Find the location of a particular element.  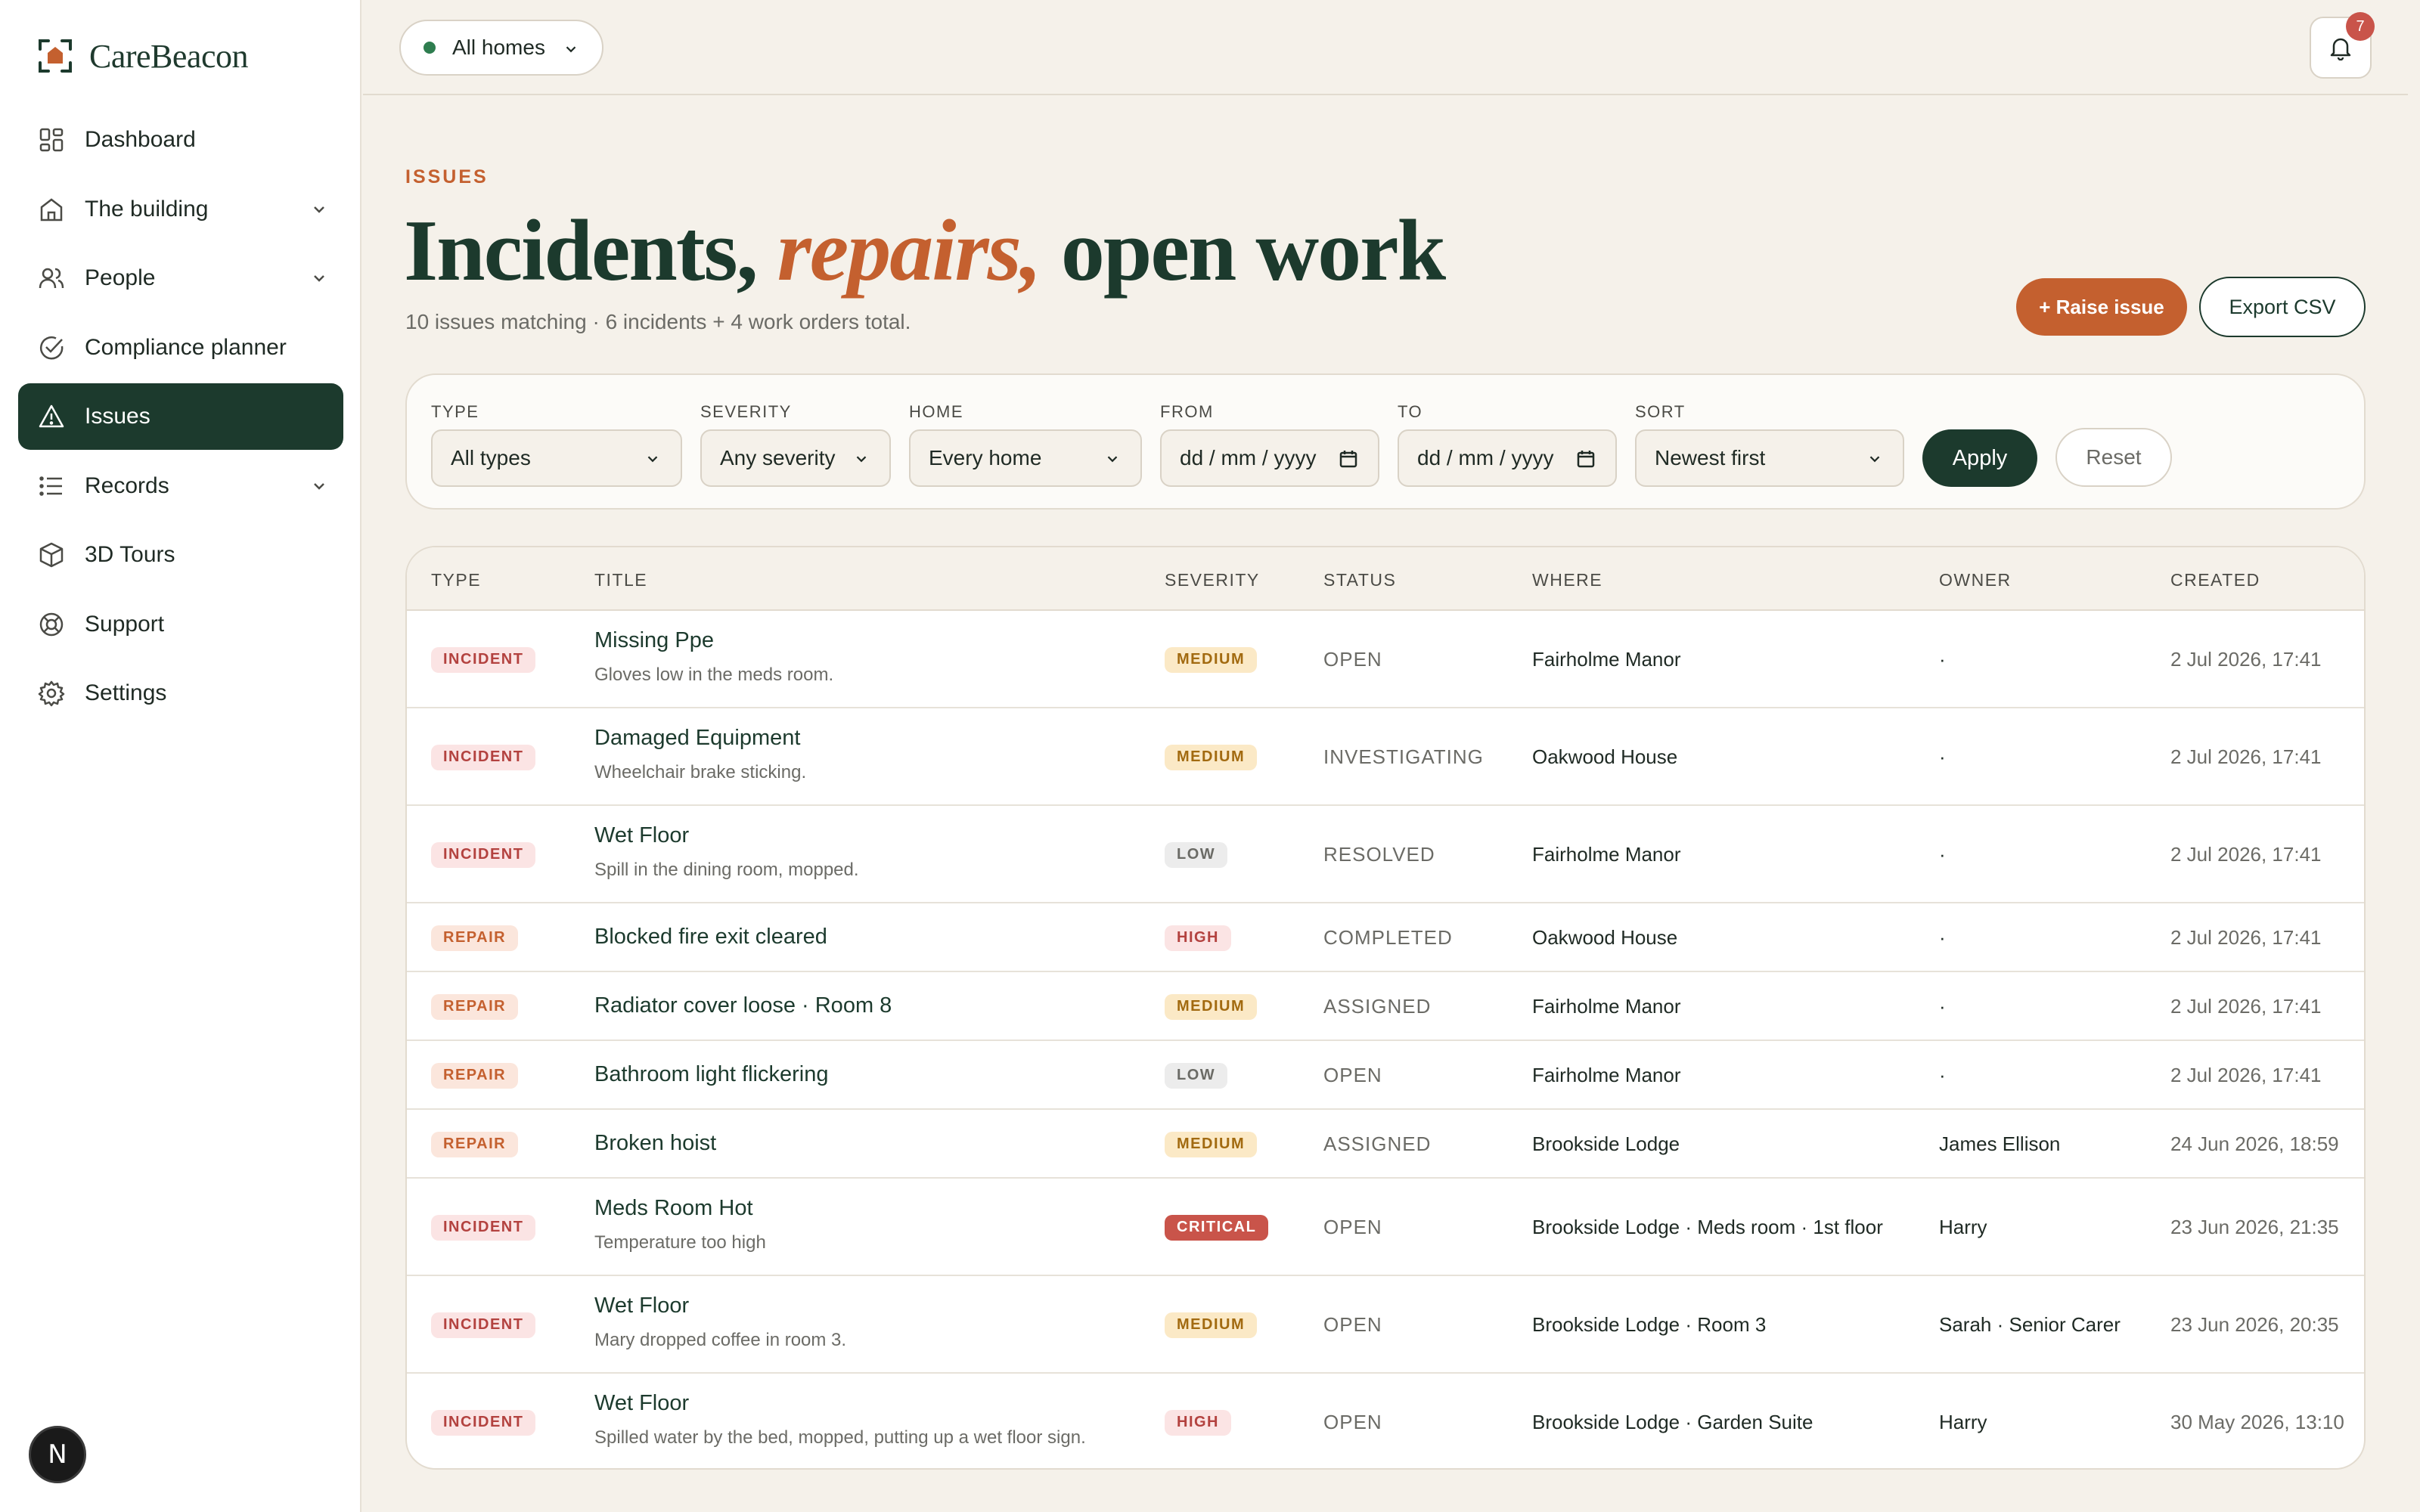

column-header-status: STATUS is located at coordinates (1359, 580).